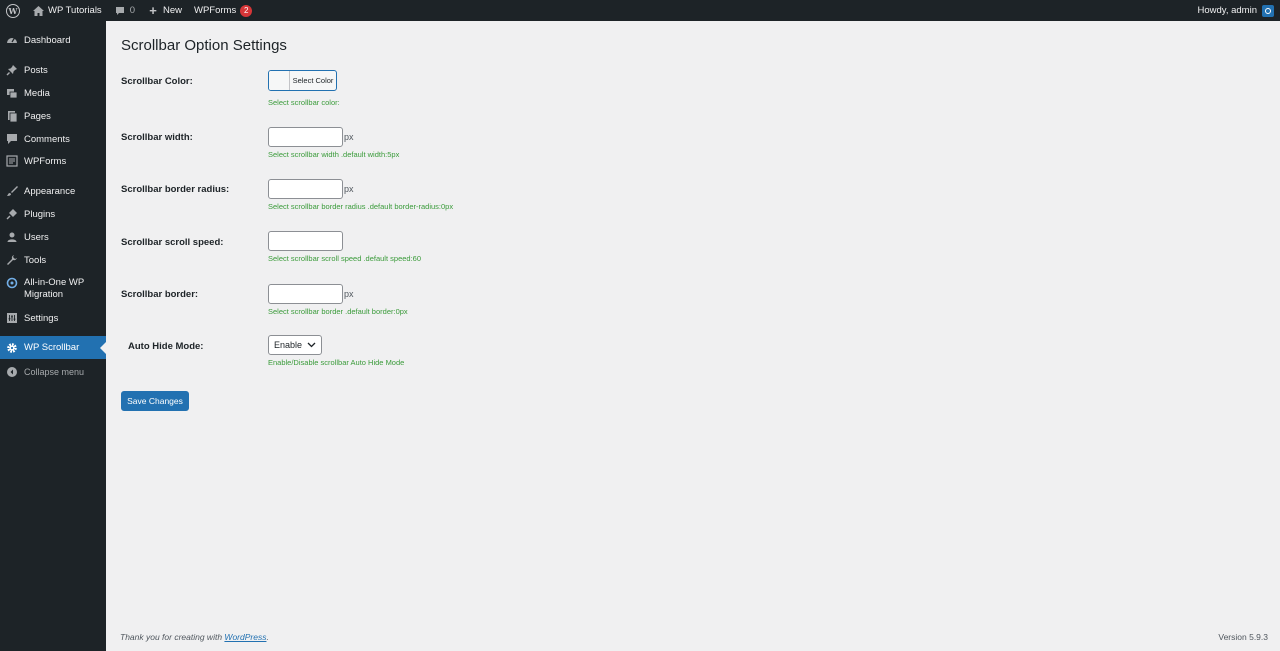 The image size is (1280, 651). I want to click on chevron-down-icon, so click(311, 345).